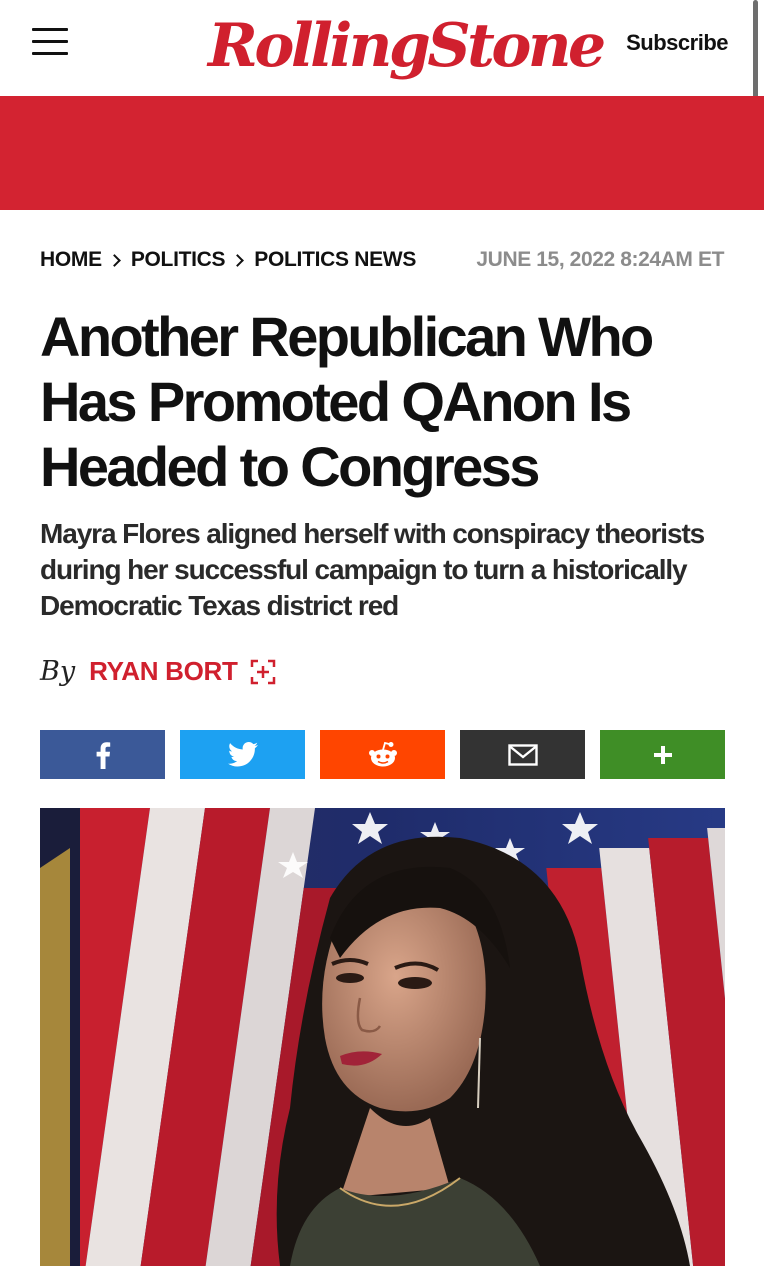  What do you see at coordinates (51, 42) in the screenshot?
I see `hamburger-menu-icon` at bounding box center [51, 42].